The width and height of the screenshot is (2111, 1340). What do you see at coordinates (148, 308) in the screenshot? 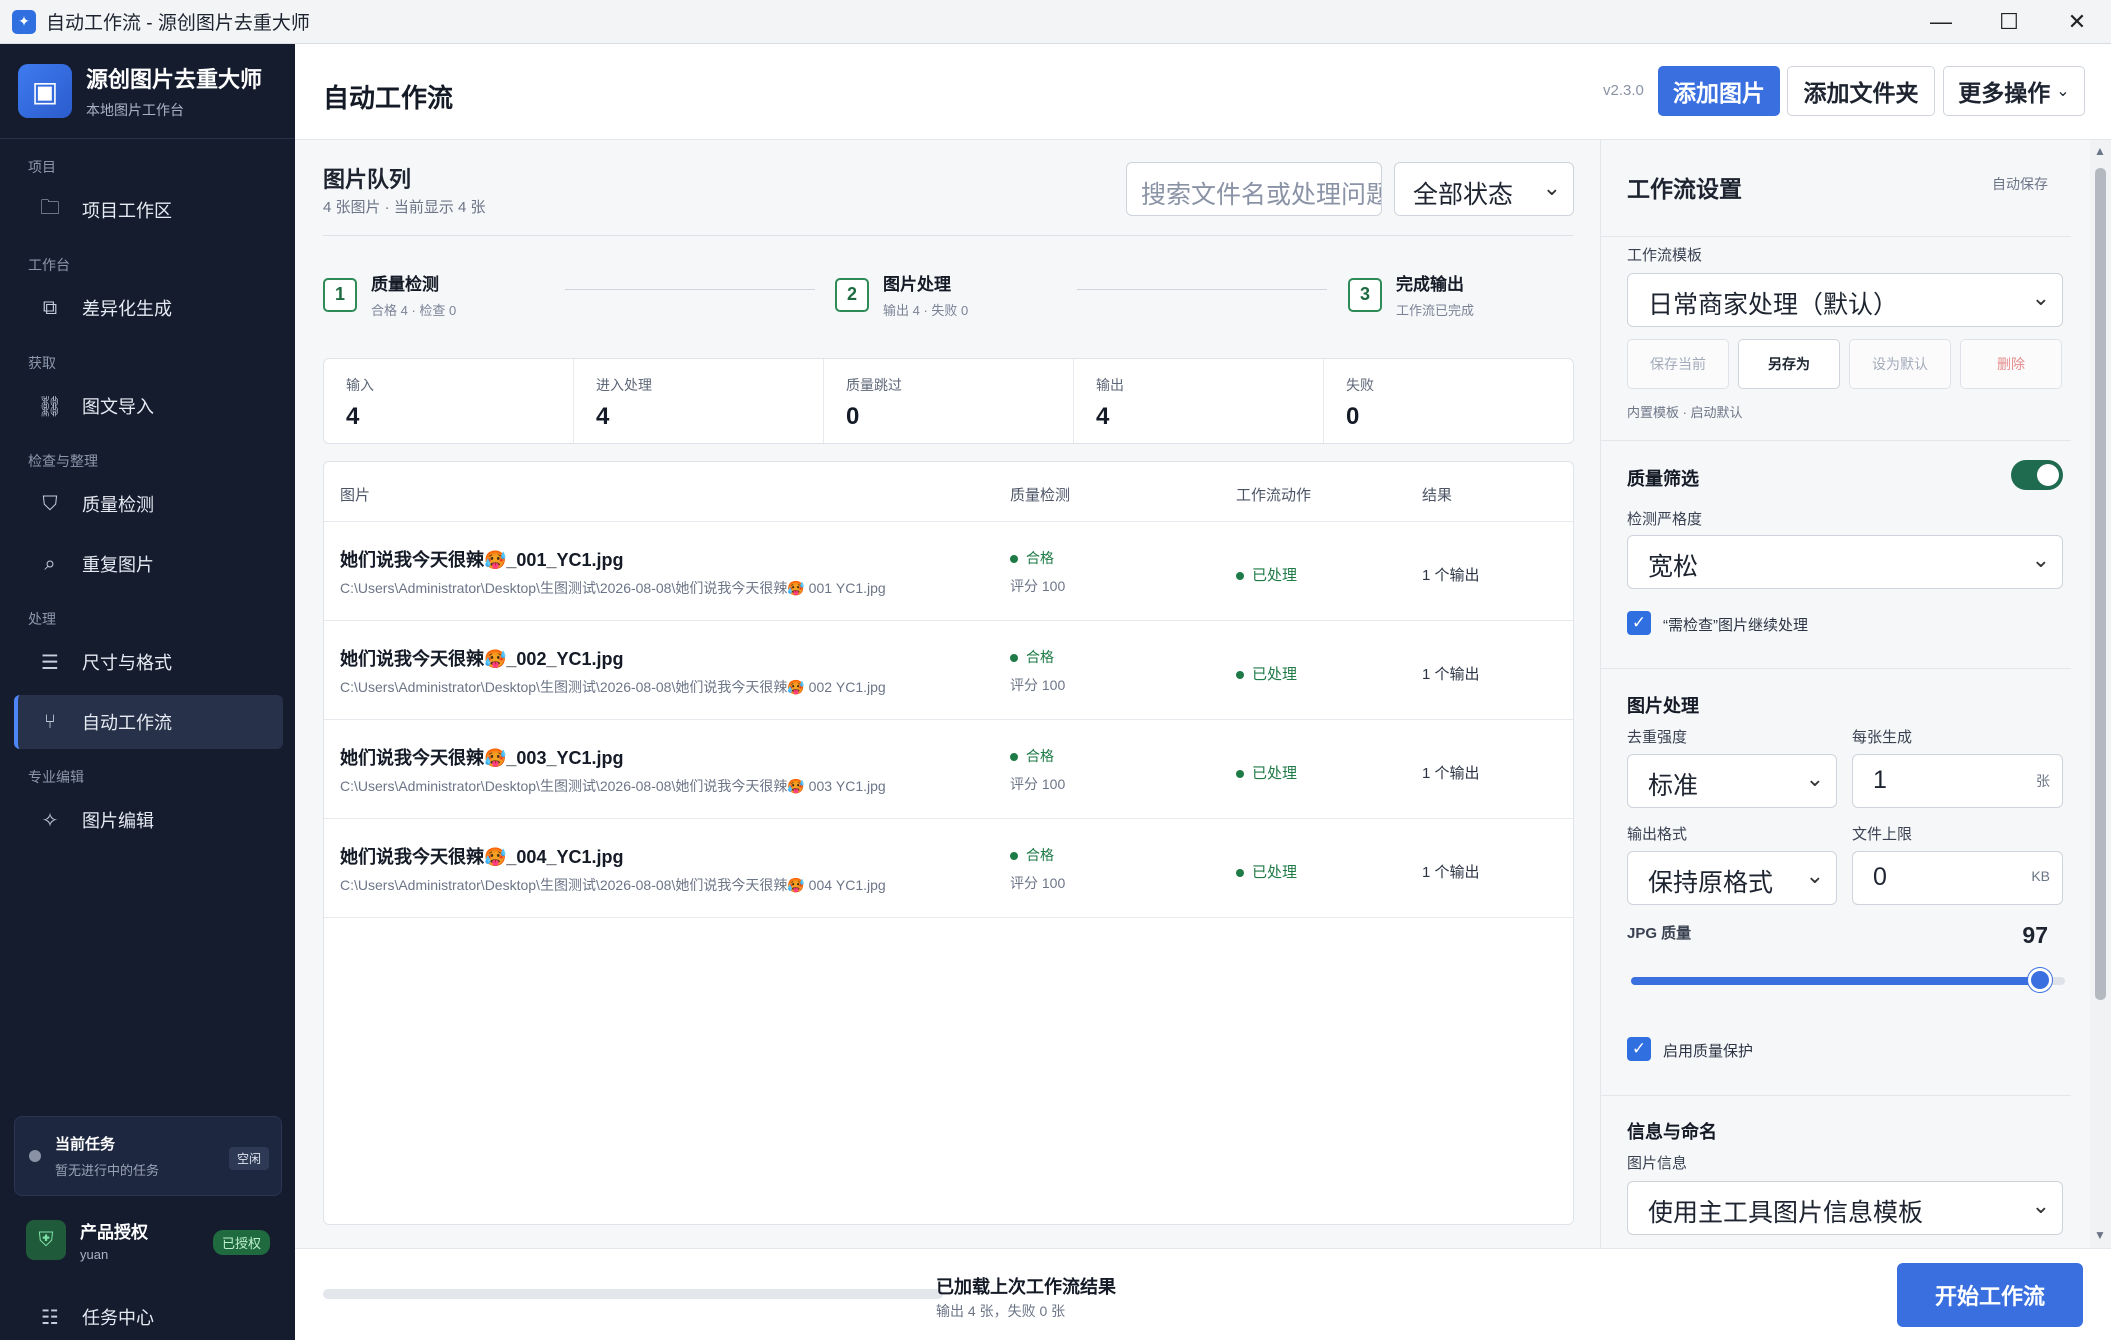
I see `sidebar-item-diff-generate: ⧉ 差异化生成` at bounding box center [148, 308].